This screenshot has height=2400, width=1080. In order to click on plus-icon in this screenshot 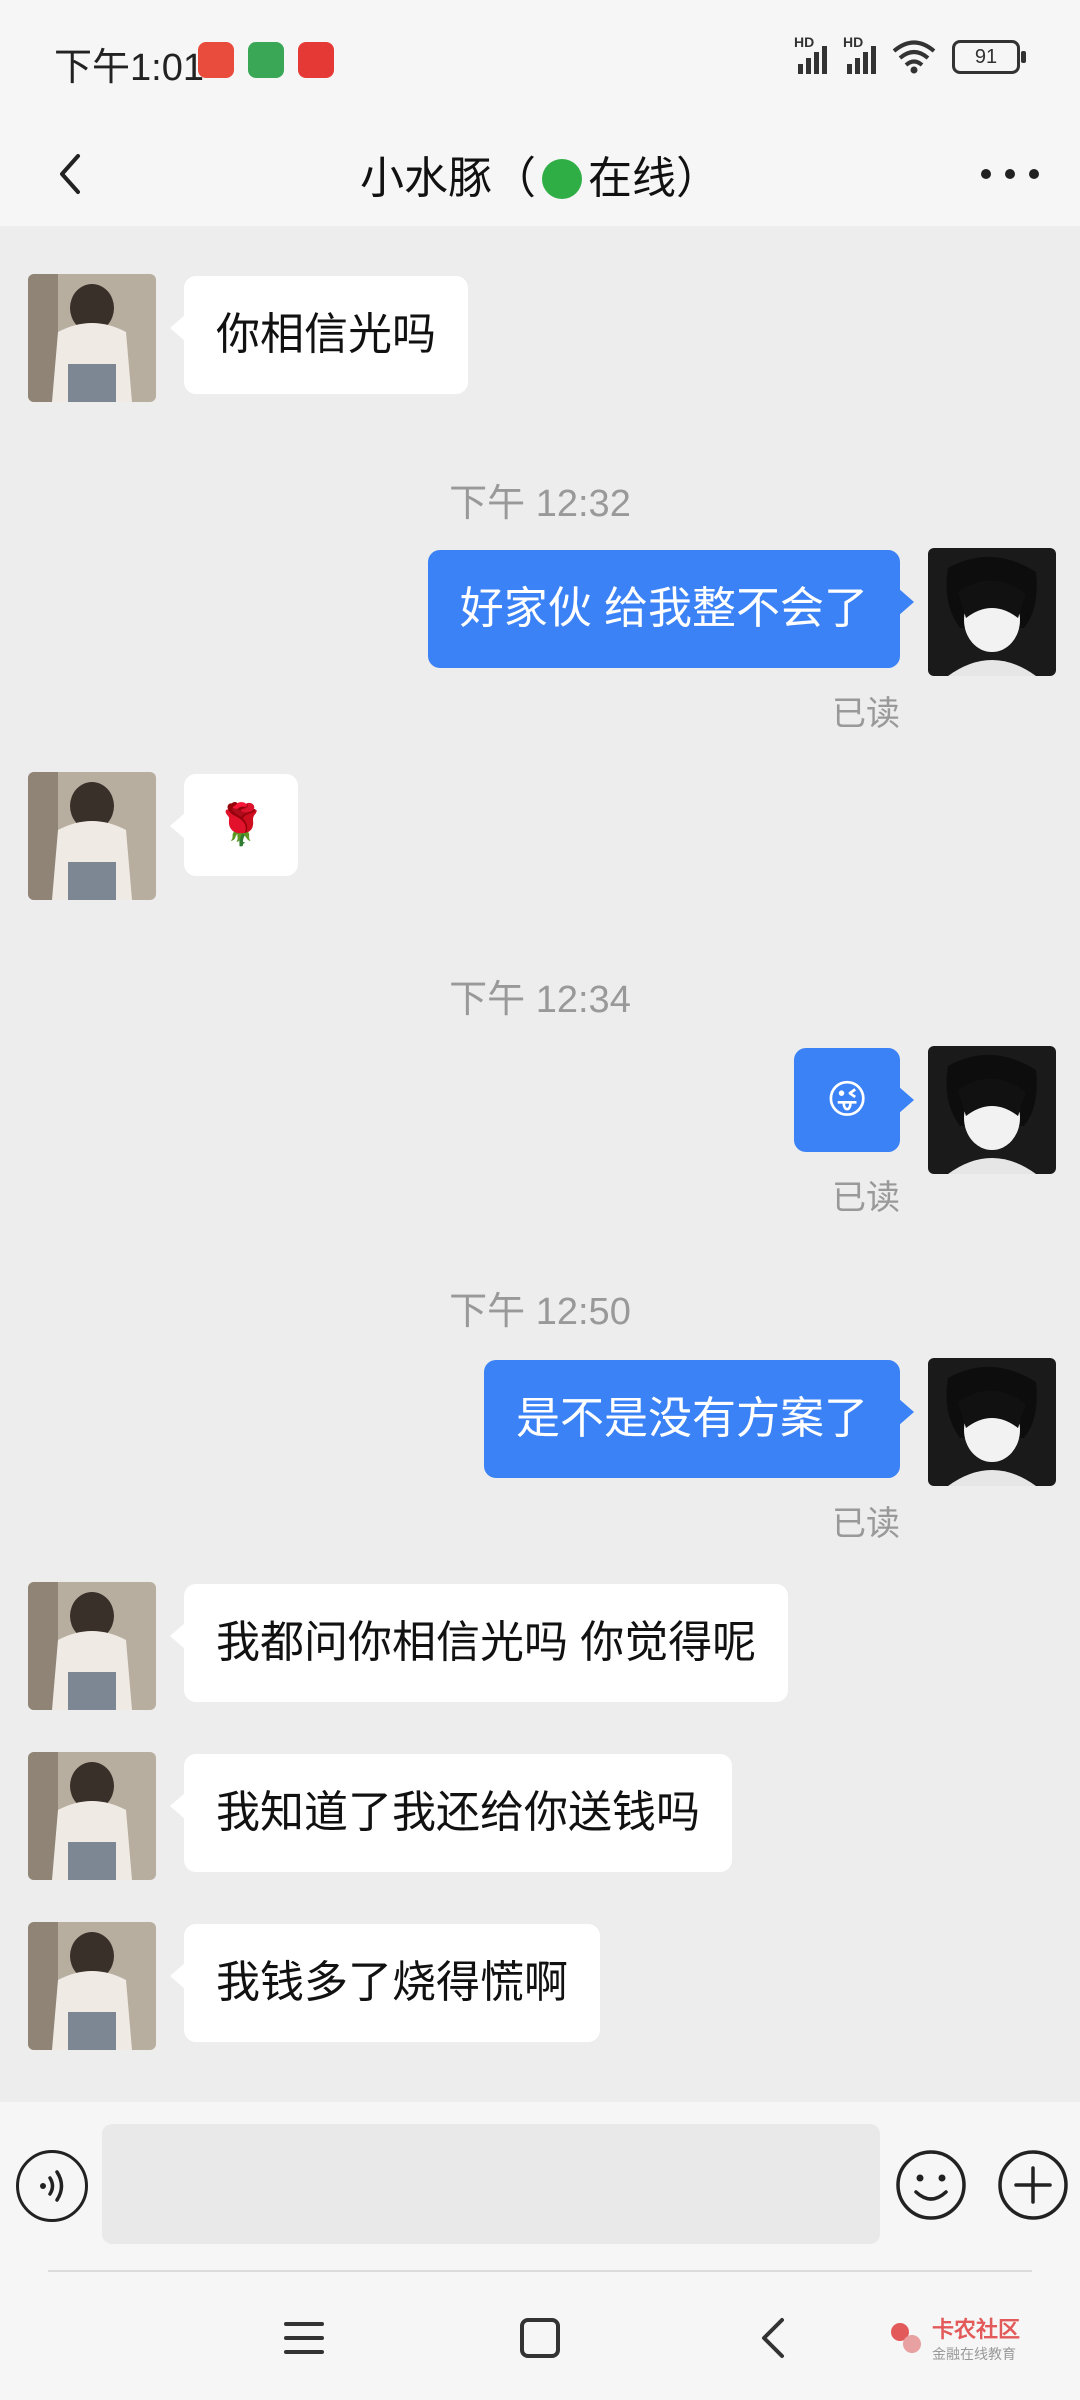, I will do `click(1033, 2185)`.